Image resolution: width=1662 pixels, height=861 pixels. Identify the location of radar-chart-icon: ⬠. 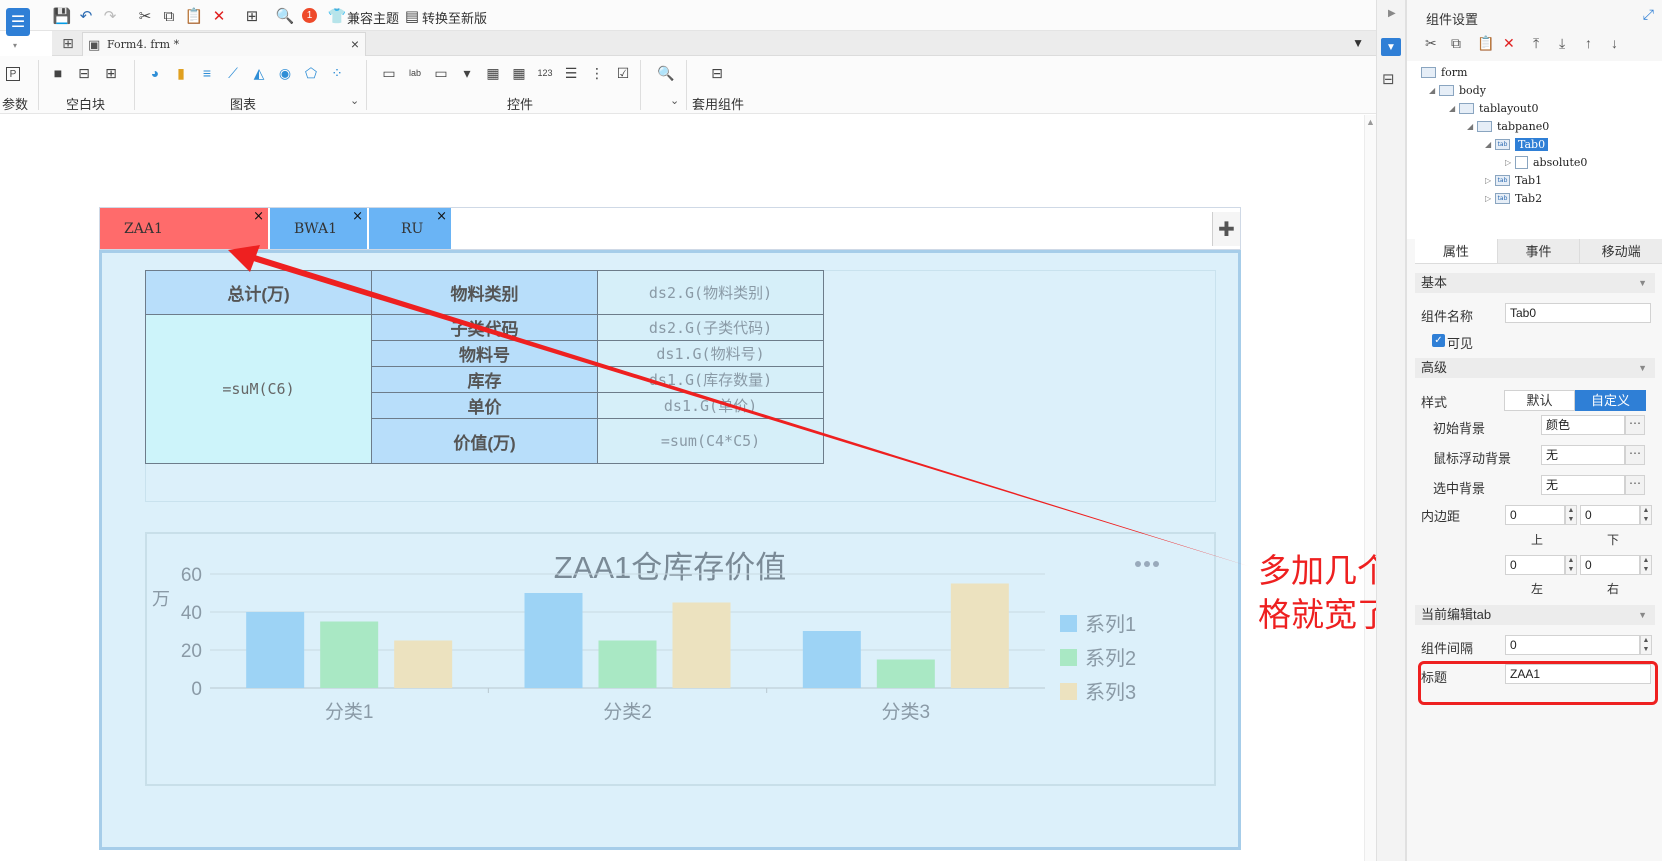
(311, 73).